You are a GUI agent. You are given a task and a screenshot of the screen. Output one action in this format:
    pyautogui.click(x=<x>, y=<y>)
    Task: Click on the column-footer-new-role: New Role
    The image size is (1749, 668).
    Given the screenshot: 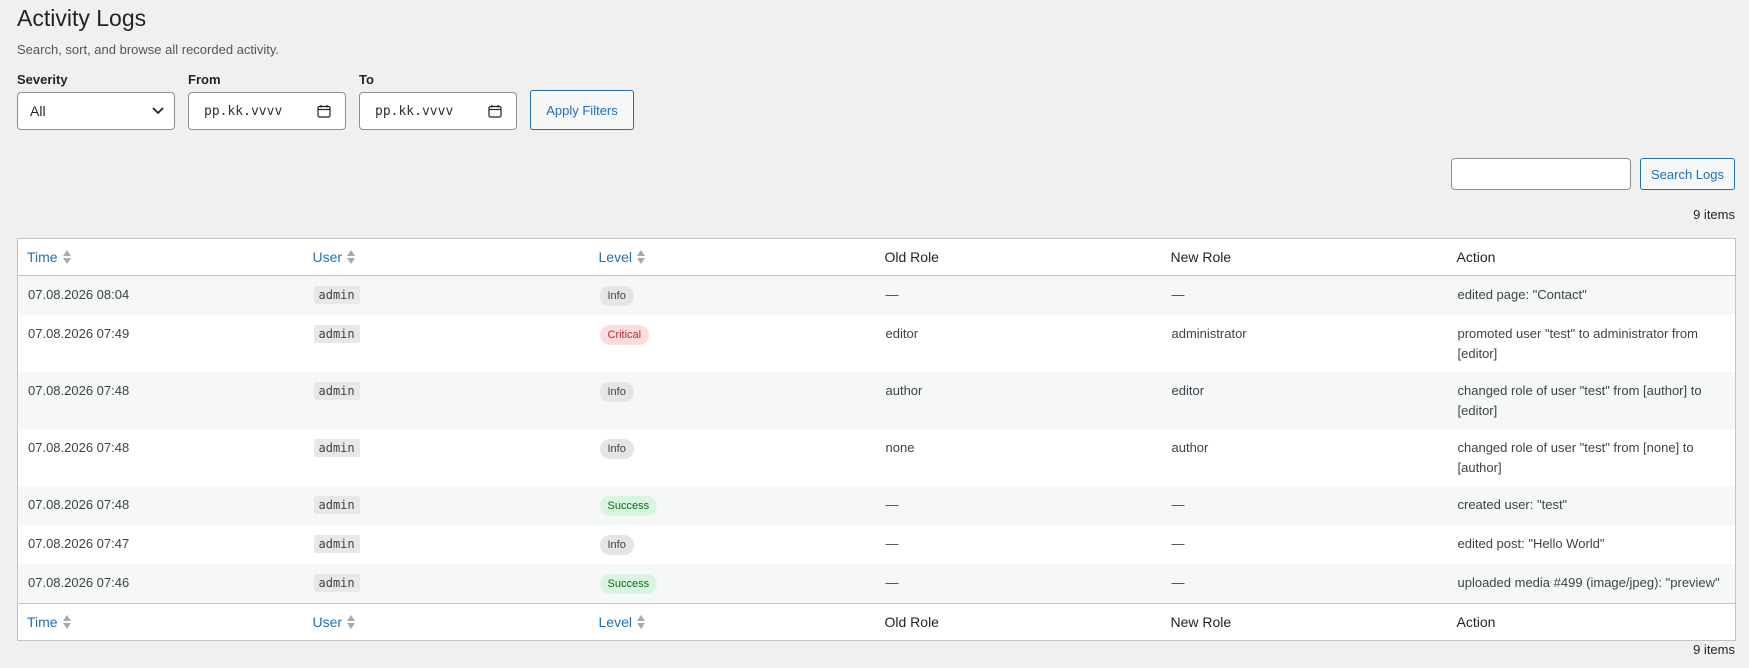 What is the action you would take?
    pyautogui.click(x=1304, y=622)
    